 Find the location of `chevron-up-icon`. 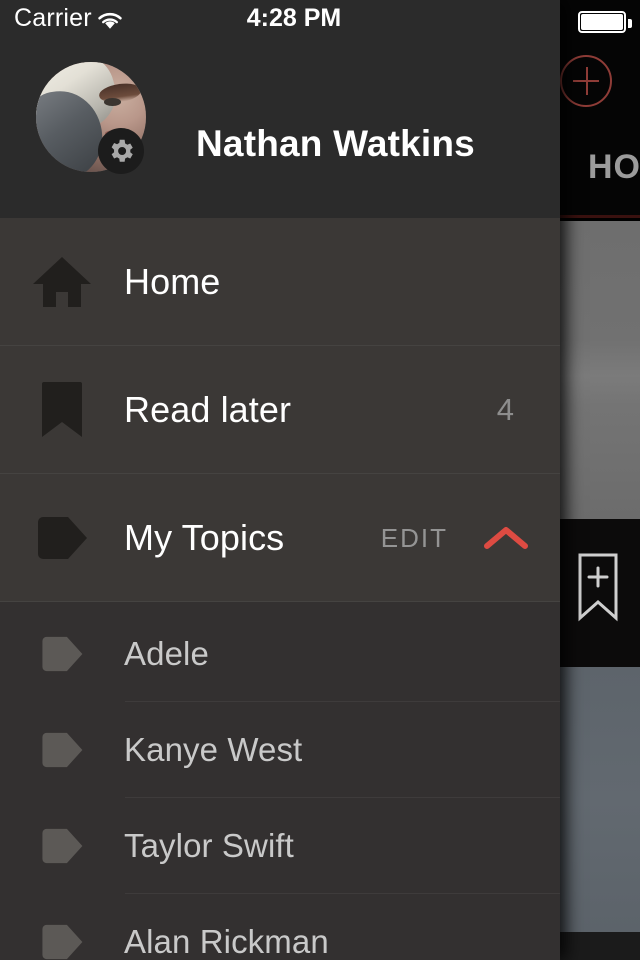

chevron-up-icon is located at coordinates (521, 538).